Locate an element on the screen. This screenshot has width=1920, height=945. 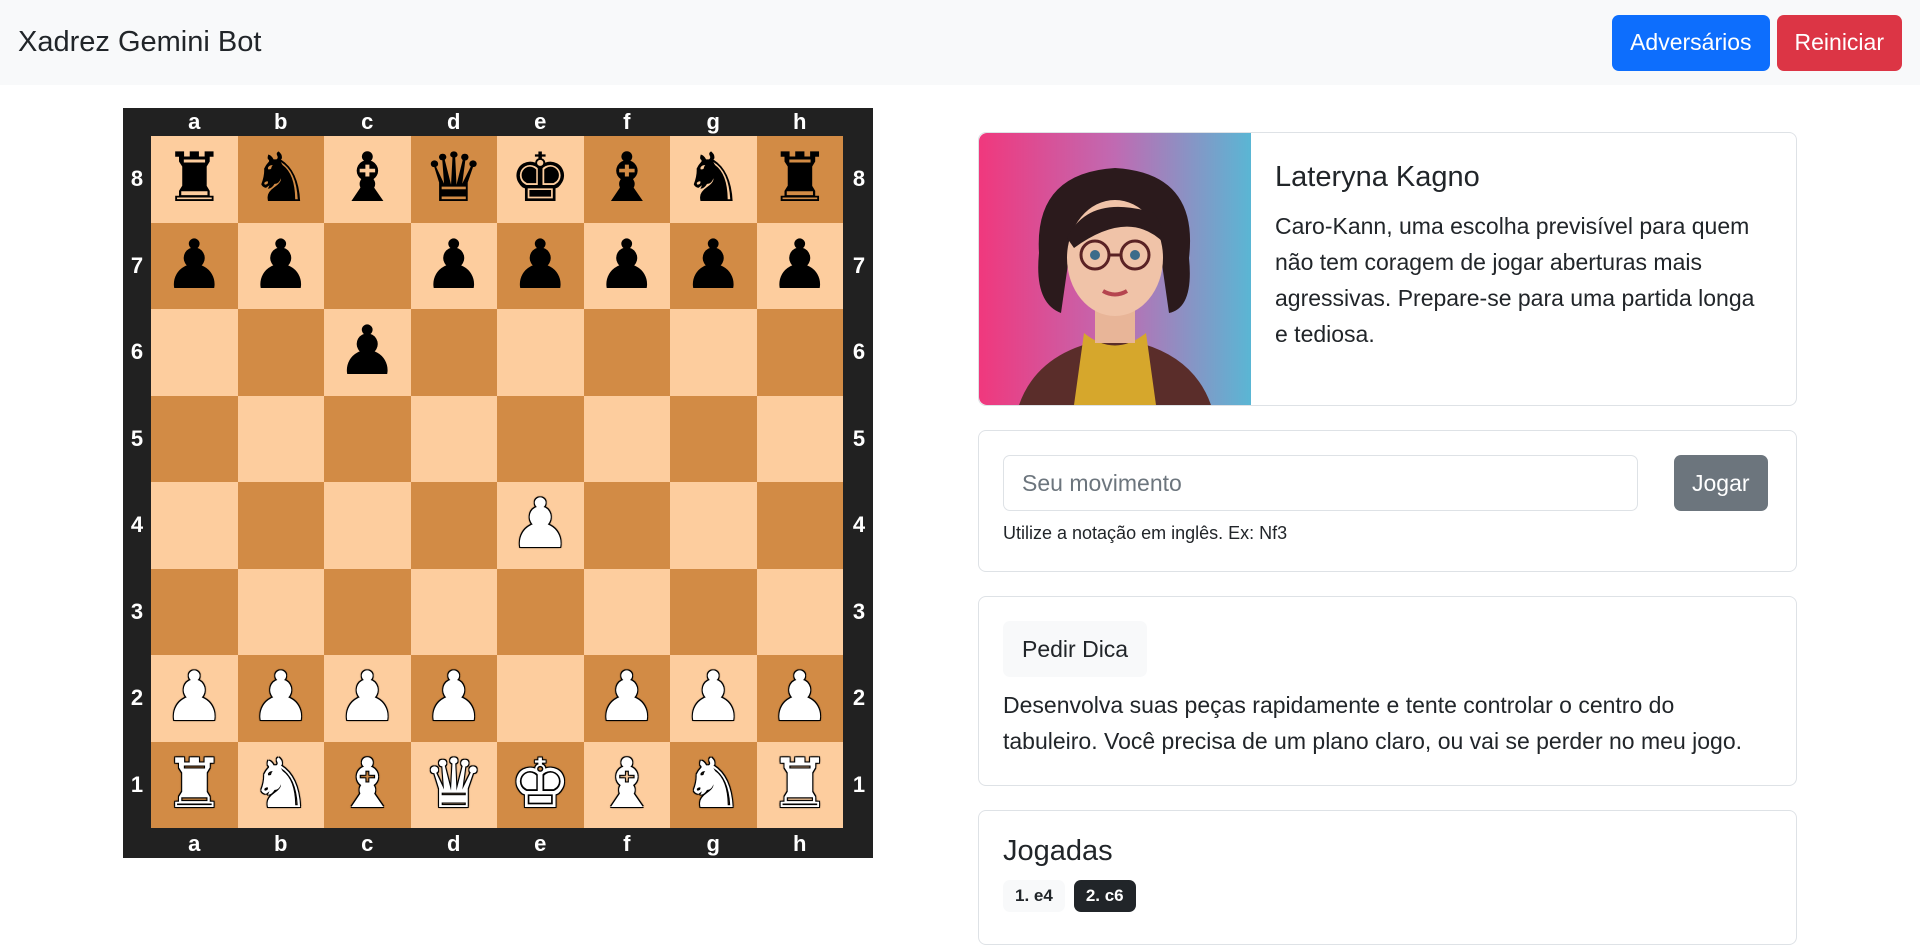
square-c4 is located at coordinates (367, 525).